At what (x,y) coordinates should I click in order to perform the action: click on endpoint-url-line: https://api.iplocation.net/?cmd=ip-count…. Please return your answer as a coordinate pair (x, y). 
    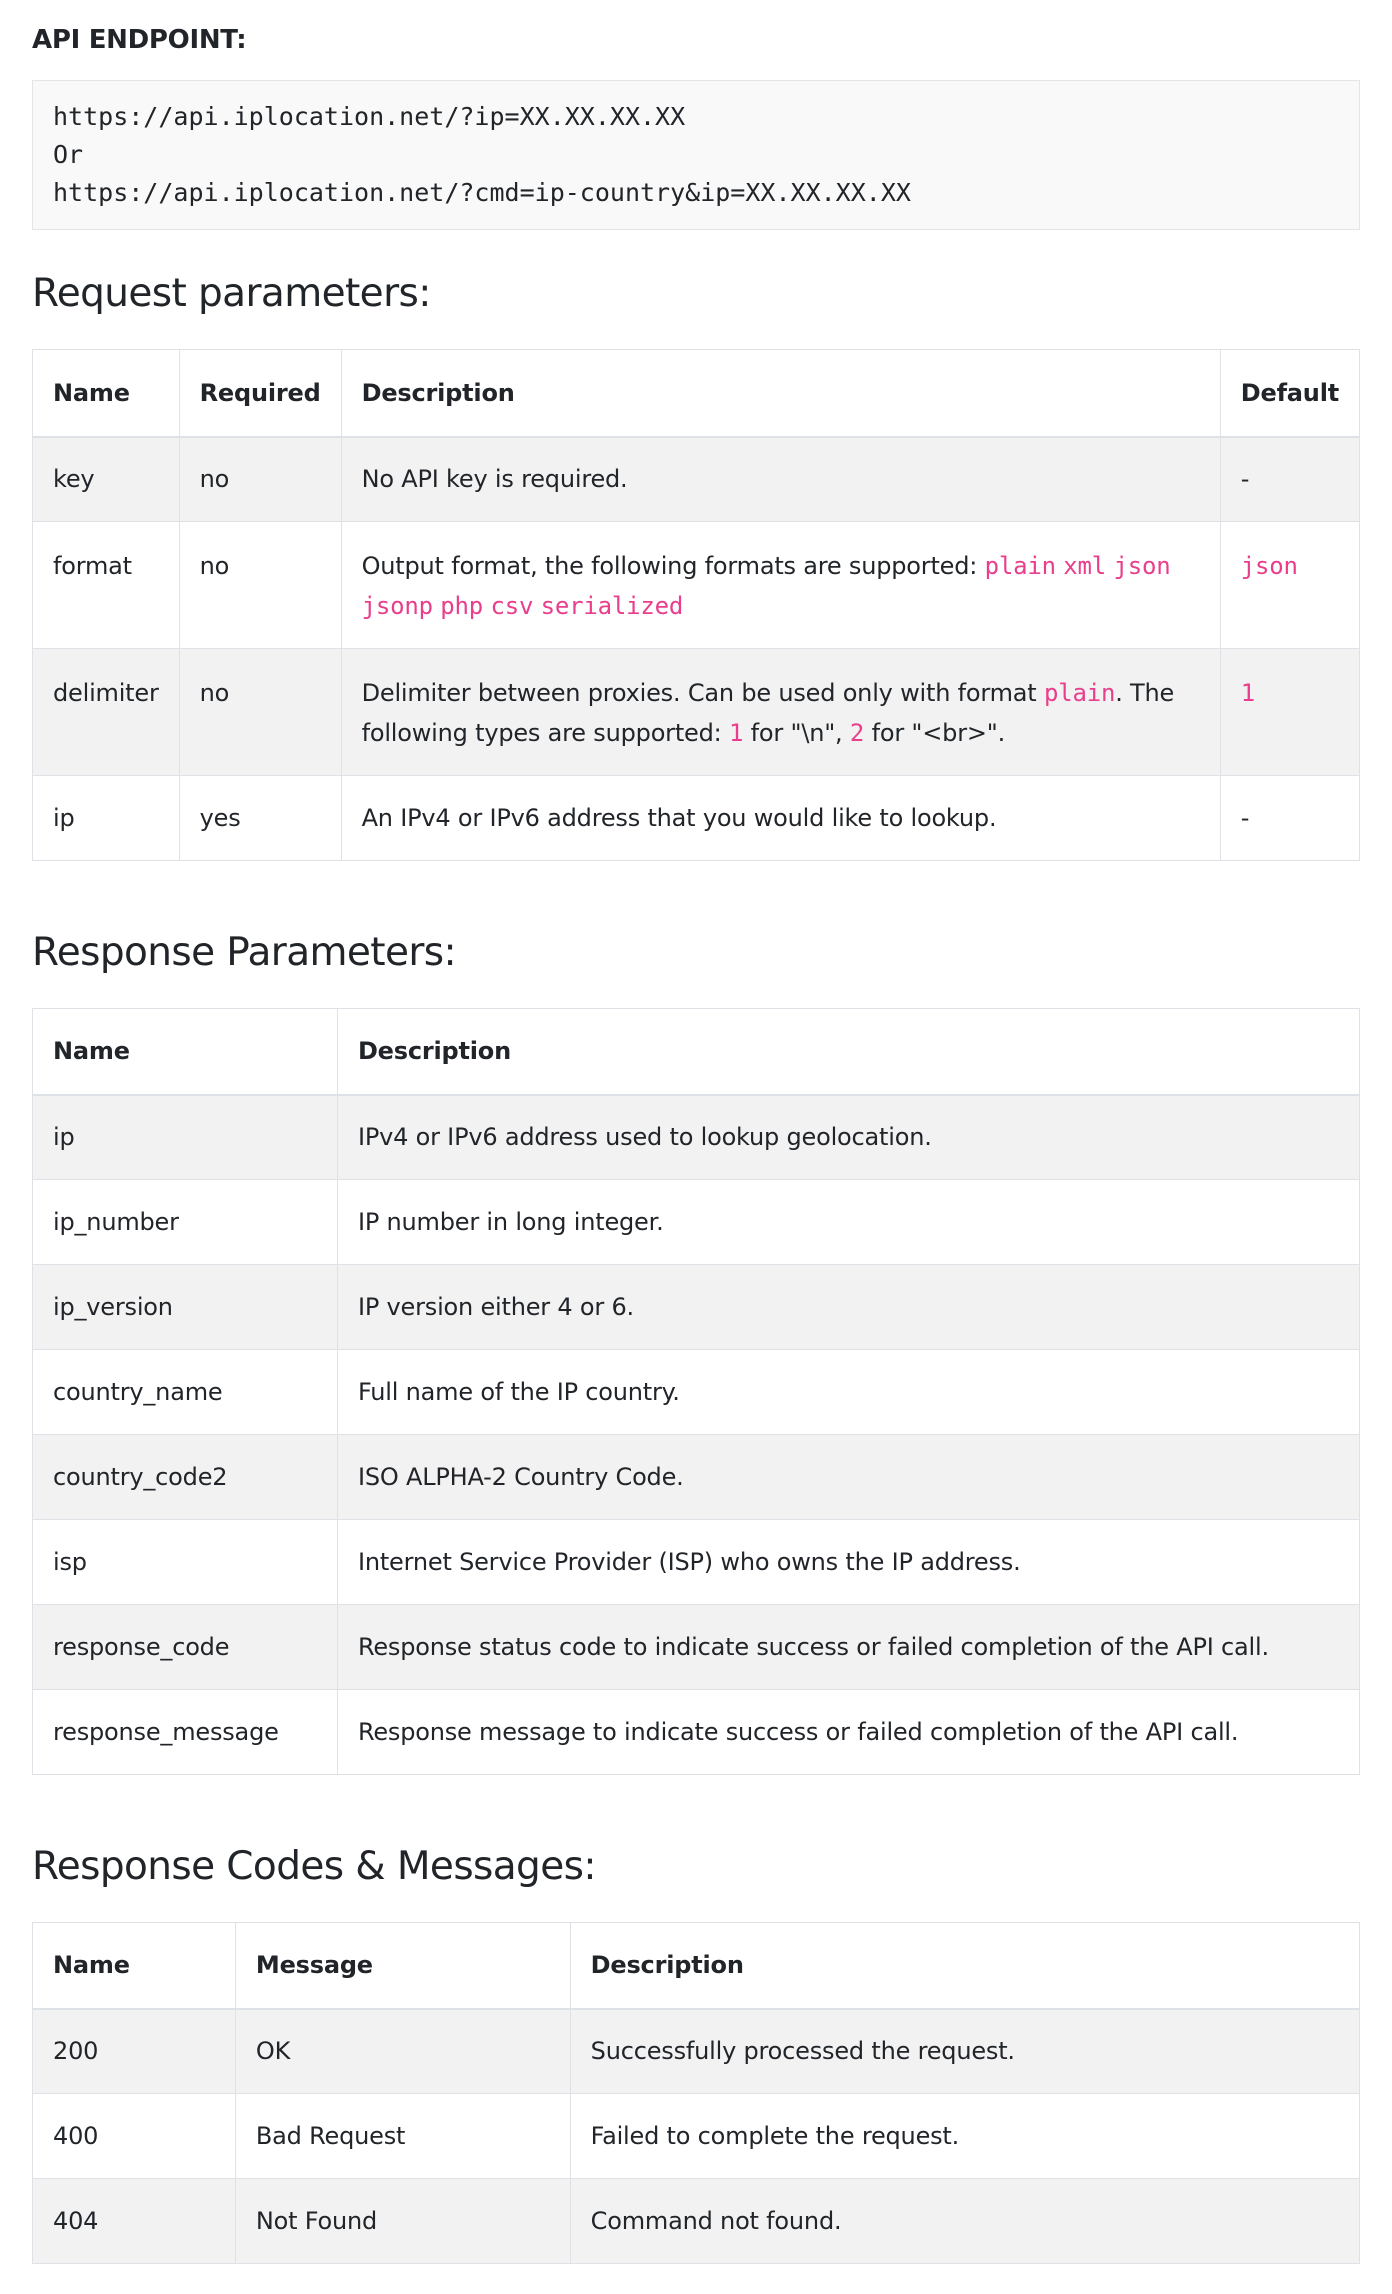
    Looking at the image, I should click on (482, 192).